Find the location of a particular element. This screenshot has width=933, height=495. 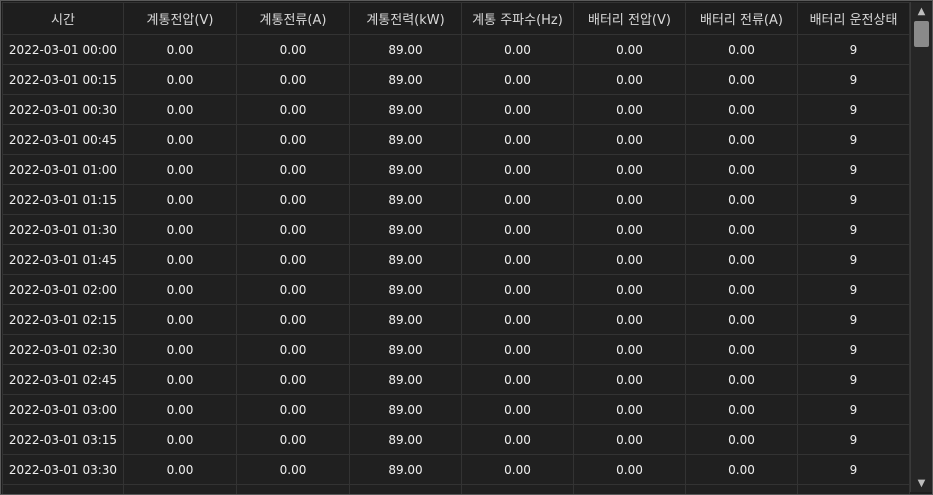

time-cell: 2022-03-01 03:00 is located at coordinates (63, 409).